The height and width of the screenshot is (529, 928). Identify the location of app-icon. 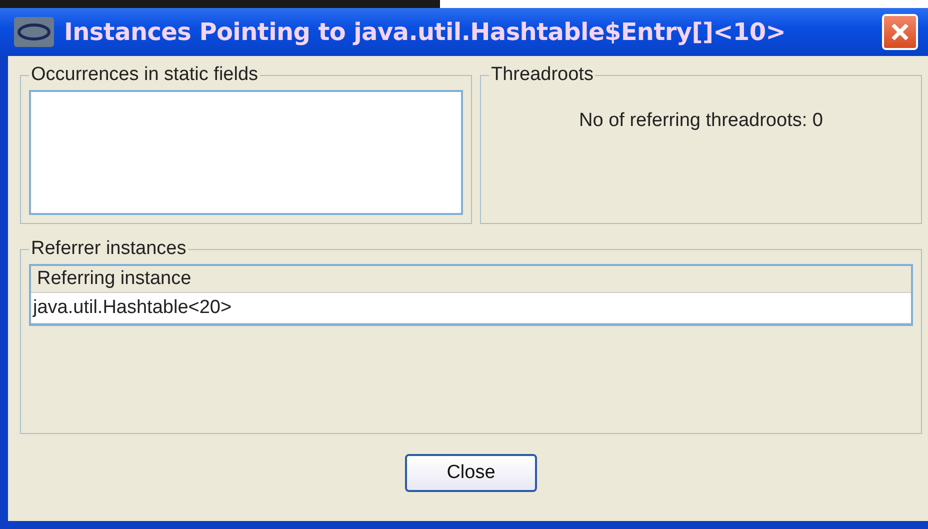
(34, 32).